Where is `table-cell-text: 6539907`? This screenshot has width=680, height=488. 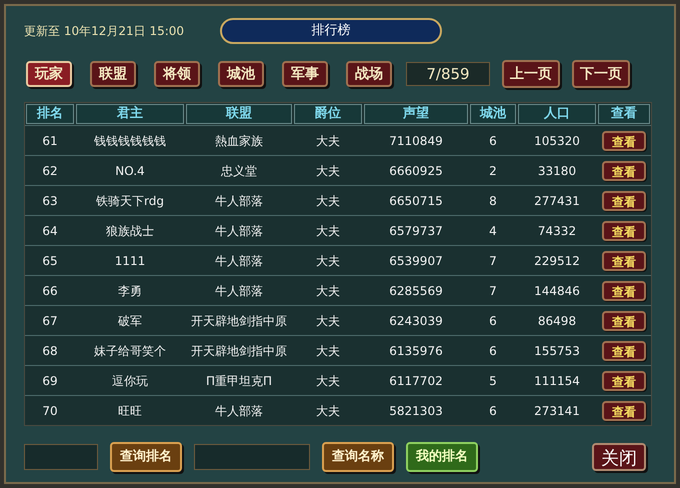
table-cell-text: 6539907 is located at coordinates (416, 261).